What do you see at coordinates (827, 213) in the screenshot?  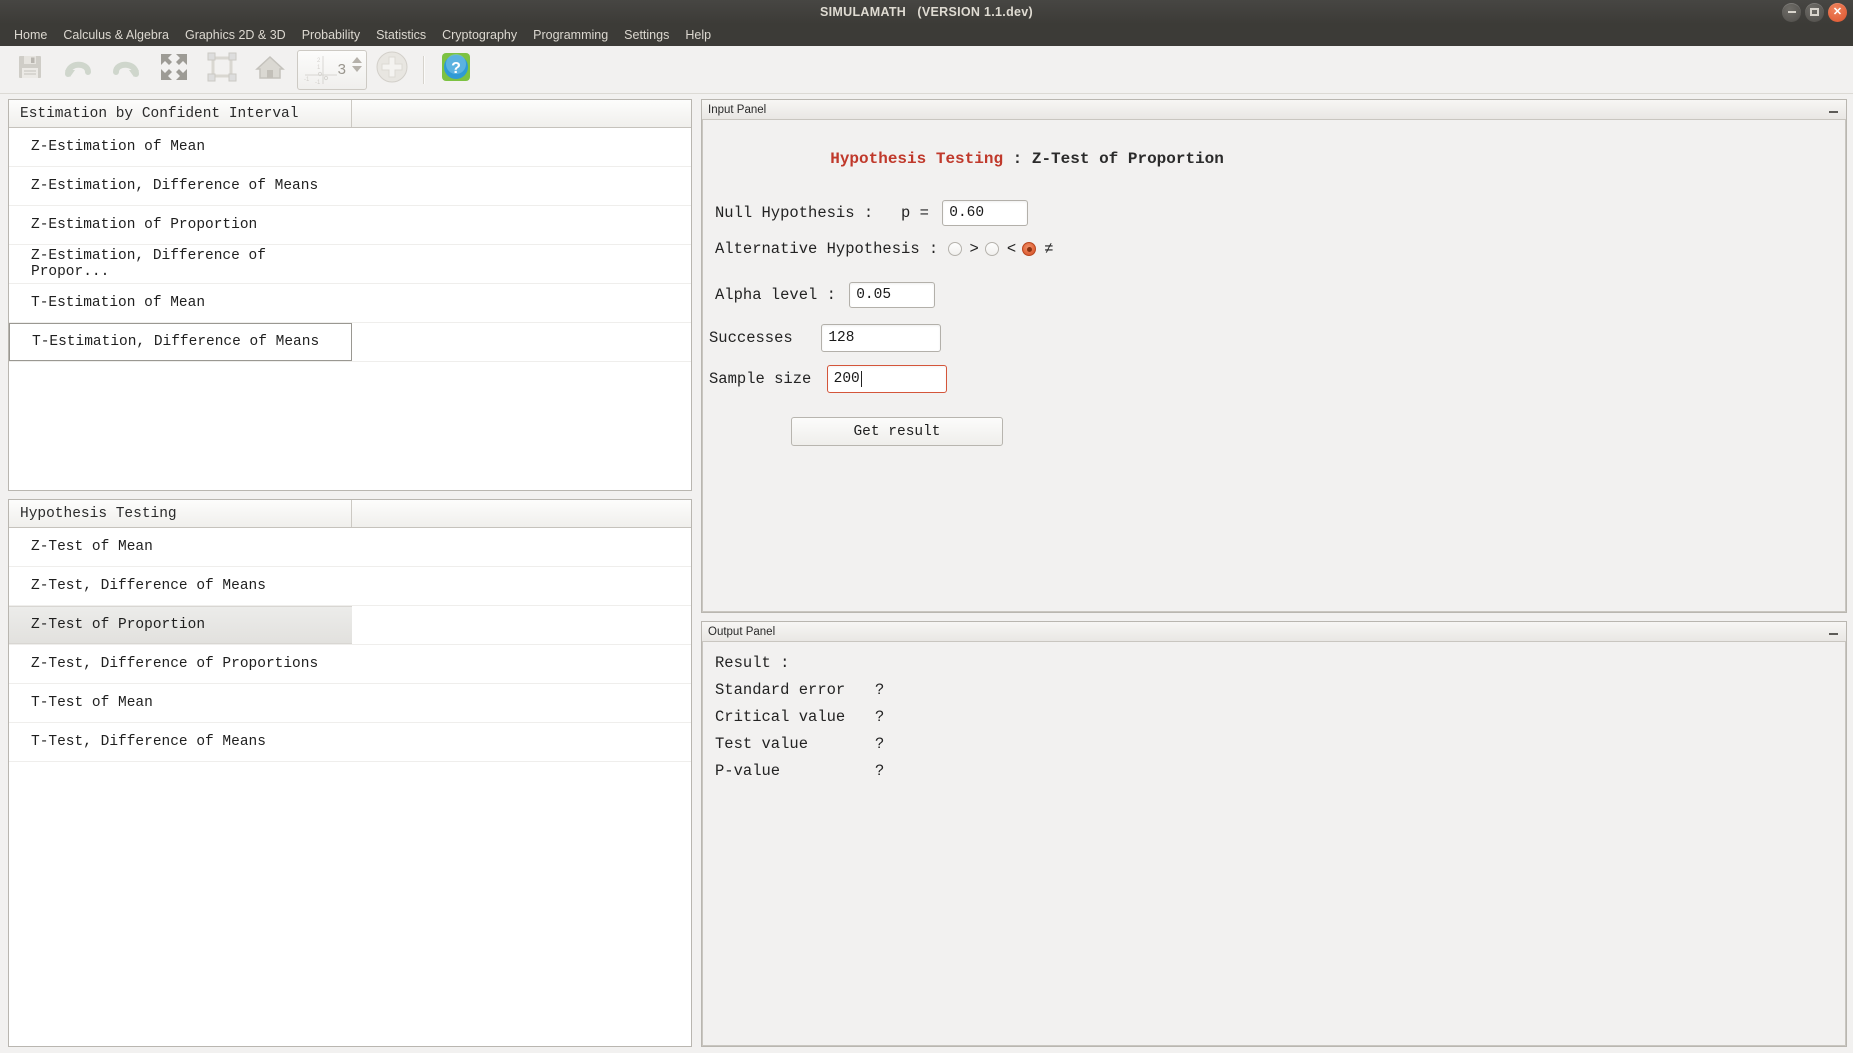 I see `null-hypothesis-label: Null Hypothesis : p =` at bounding box center [827, 213].